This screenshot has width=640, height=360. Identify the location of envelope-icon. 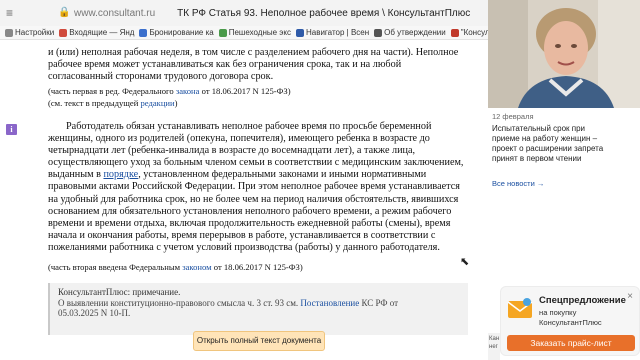
(520, 308).